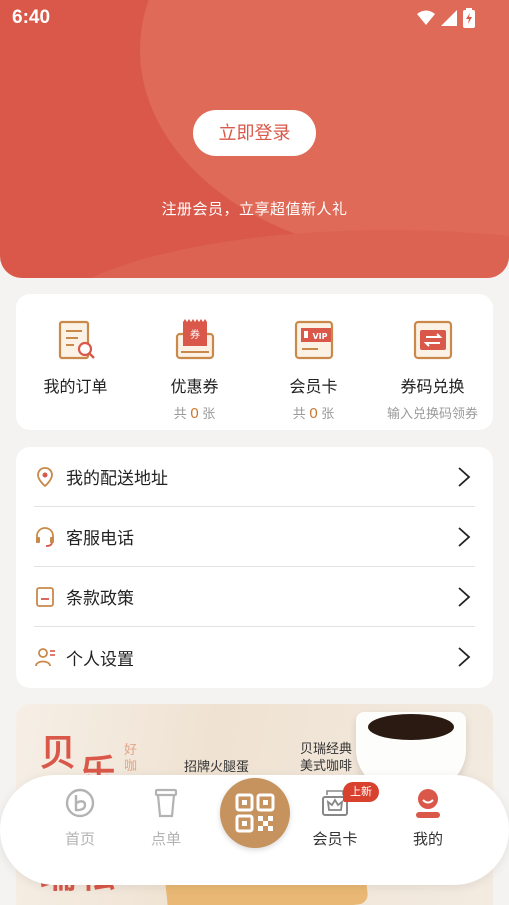  Describe the element at coordinates (313, 387) in the screenshot. I see `quick-item-label: 会员卡` at that location.